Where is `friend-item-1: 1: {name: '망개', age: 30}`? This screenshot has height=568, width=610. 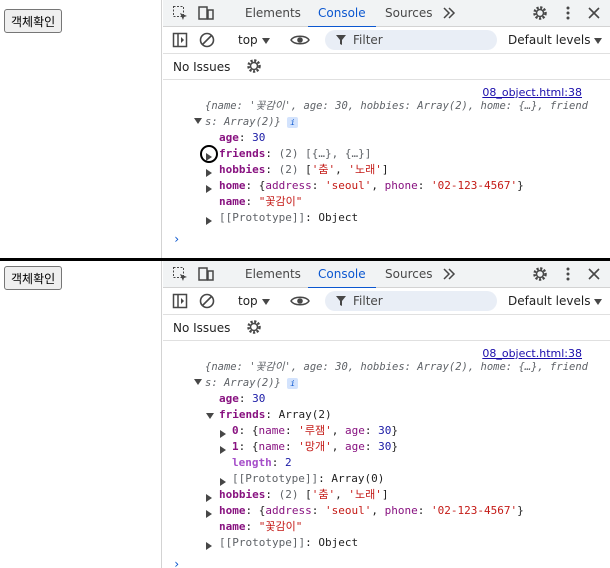
friend-item-1: 1: {name: '망개', age: 30} is located at coordinates (315, 447).